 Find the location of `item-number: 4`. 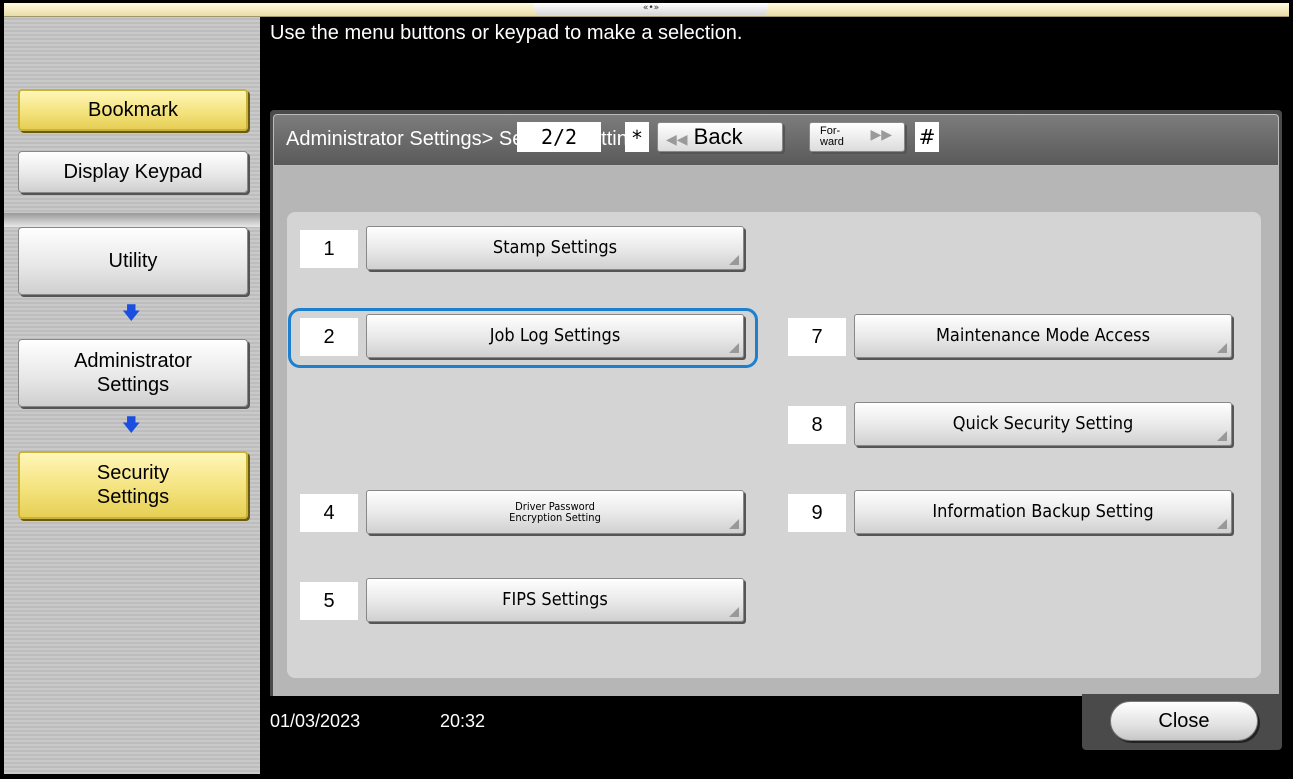

item-number: 4 is located at coordinates (329, 513).